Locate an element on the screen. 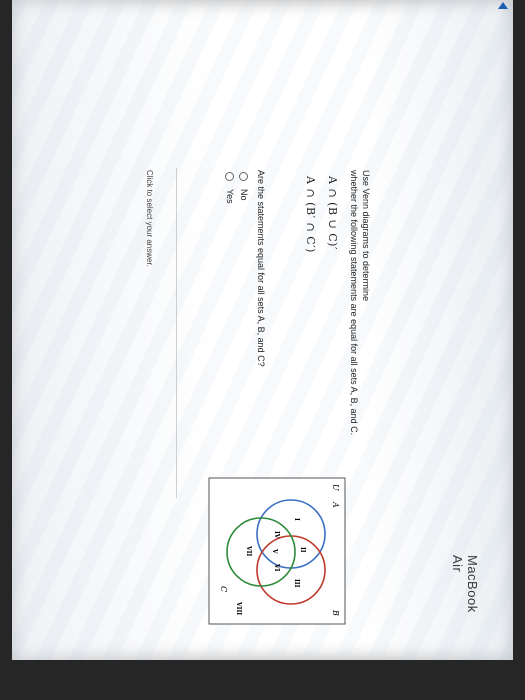  answer-option-yes: Yes is located at coordinates (230, 188).